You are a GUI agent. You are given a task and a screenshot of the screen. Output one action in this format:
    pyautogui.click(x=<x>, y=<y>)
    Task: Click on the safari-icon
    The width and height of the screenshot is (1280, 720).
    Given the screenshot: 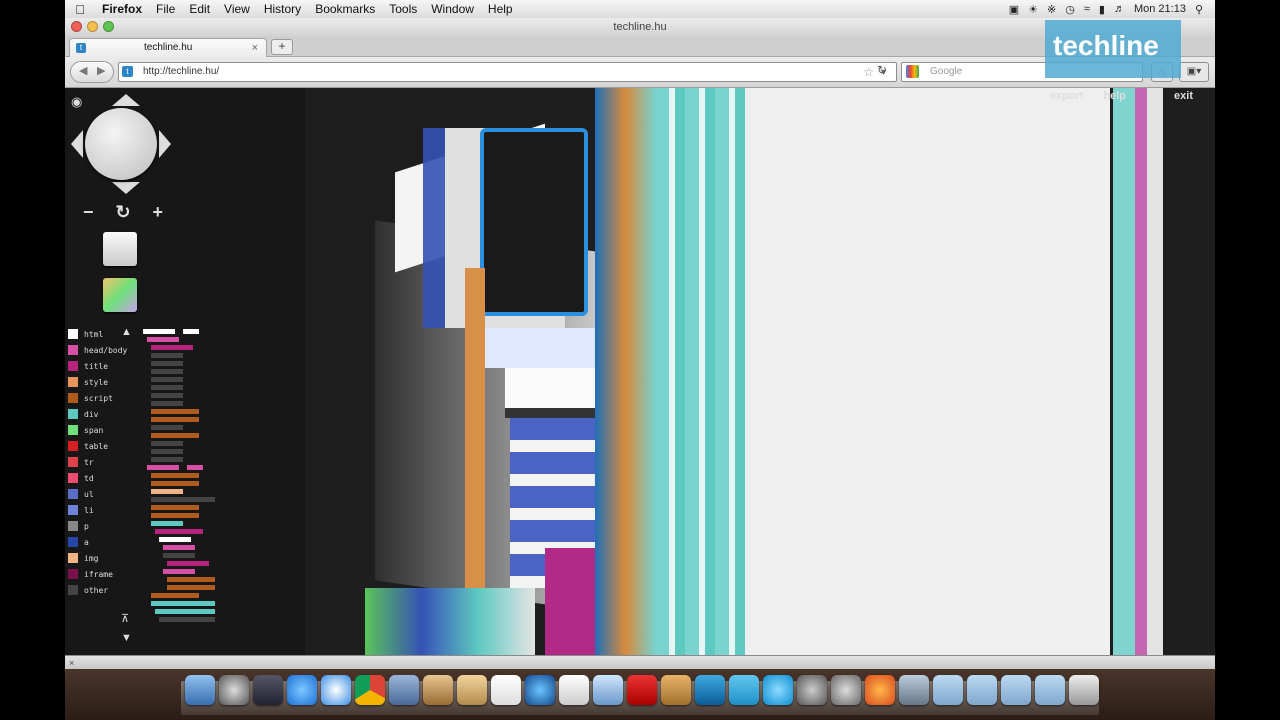 What is the action you would take?
    pyautogui.click(x=336, y=690)
    